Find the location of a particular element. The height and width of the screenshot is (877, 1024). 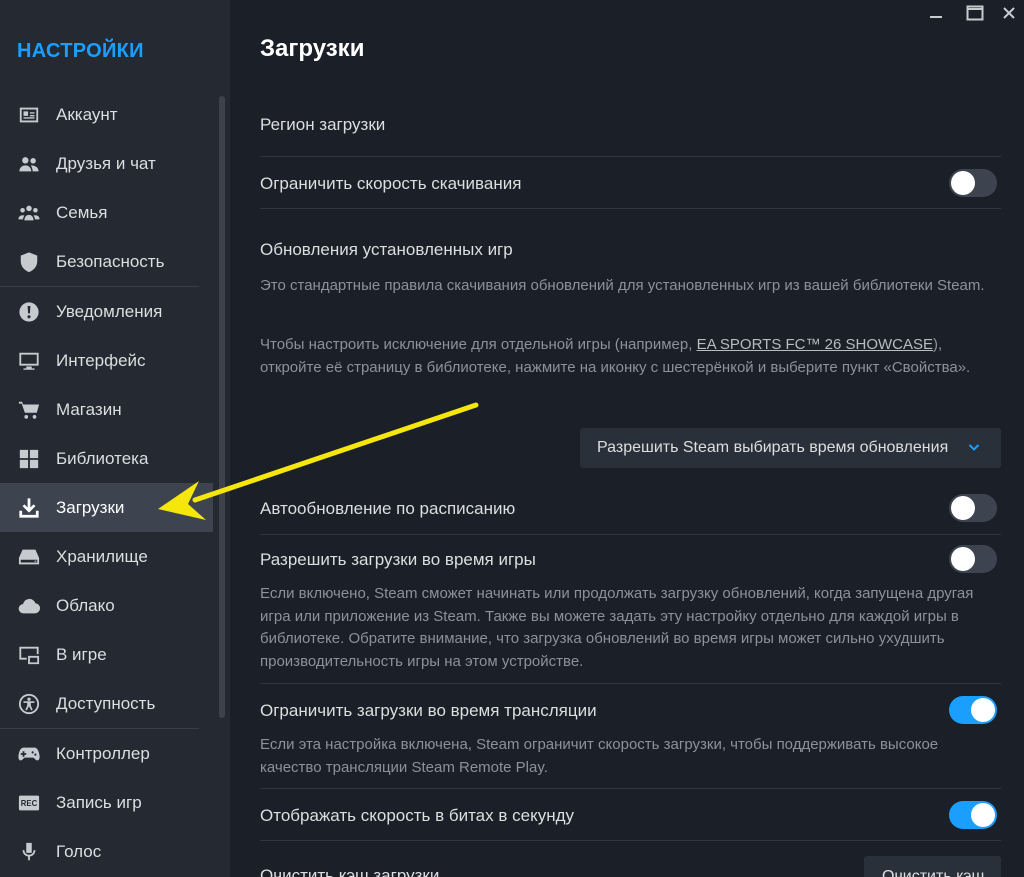

notification-icon is located at coordinates (29, 312).